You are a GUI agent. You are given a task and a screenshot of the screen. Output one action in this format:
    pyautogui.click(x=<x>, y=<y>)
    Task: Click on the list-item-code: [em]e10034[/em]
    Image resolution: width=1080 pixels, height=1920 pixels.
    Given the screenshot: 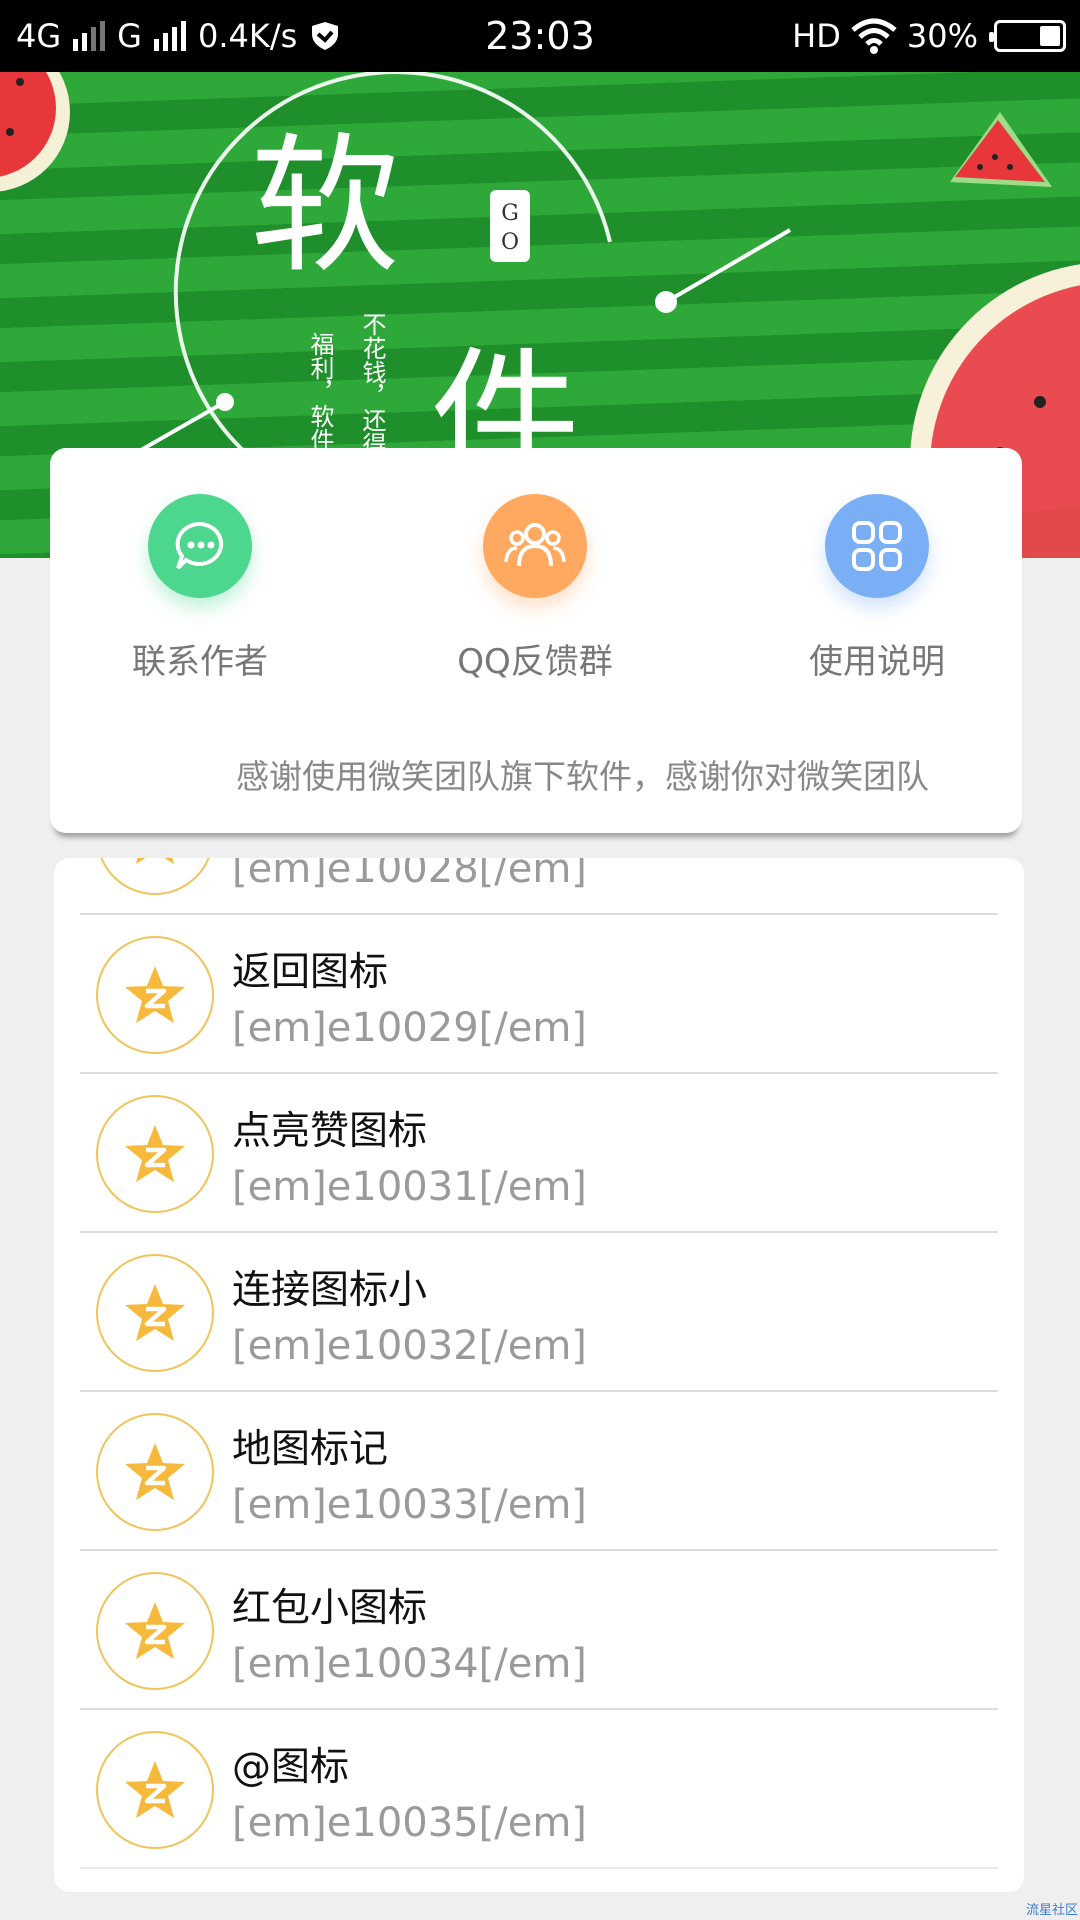 What is the action you would take?
    pyautogui.click(x=409, y=1664)
    